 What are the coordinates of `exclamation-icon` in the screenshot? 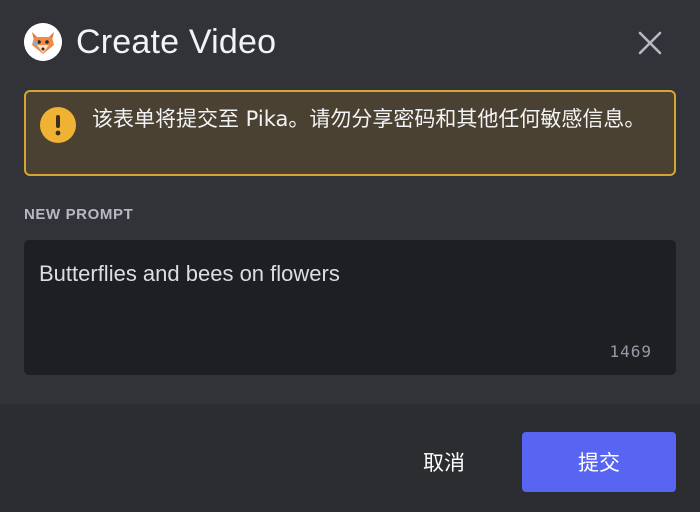 It's located at (58, 125).